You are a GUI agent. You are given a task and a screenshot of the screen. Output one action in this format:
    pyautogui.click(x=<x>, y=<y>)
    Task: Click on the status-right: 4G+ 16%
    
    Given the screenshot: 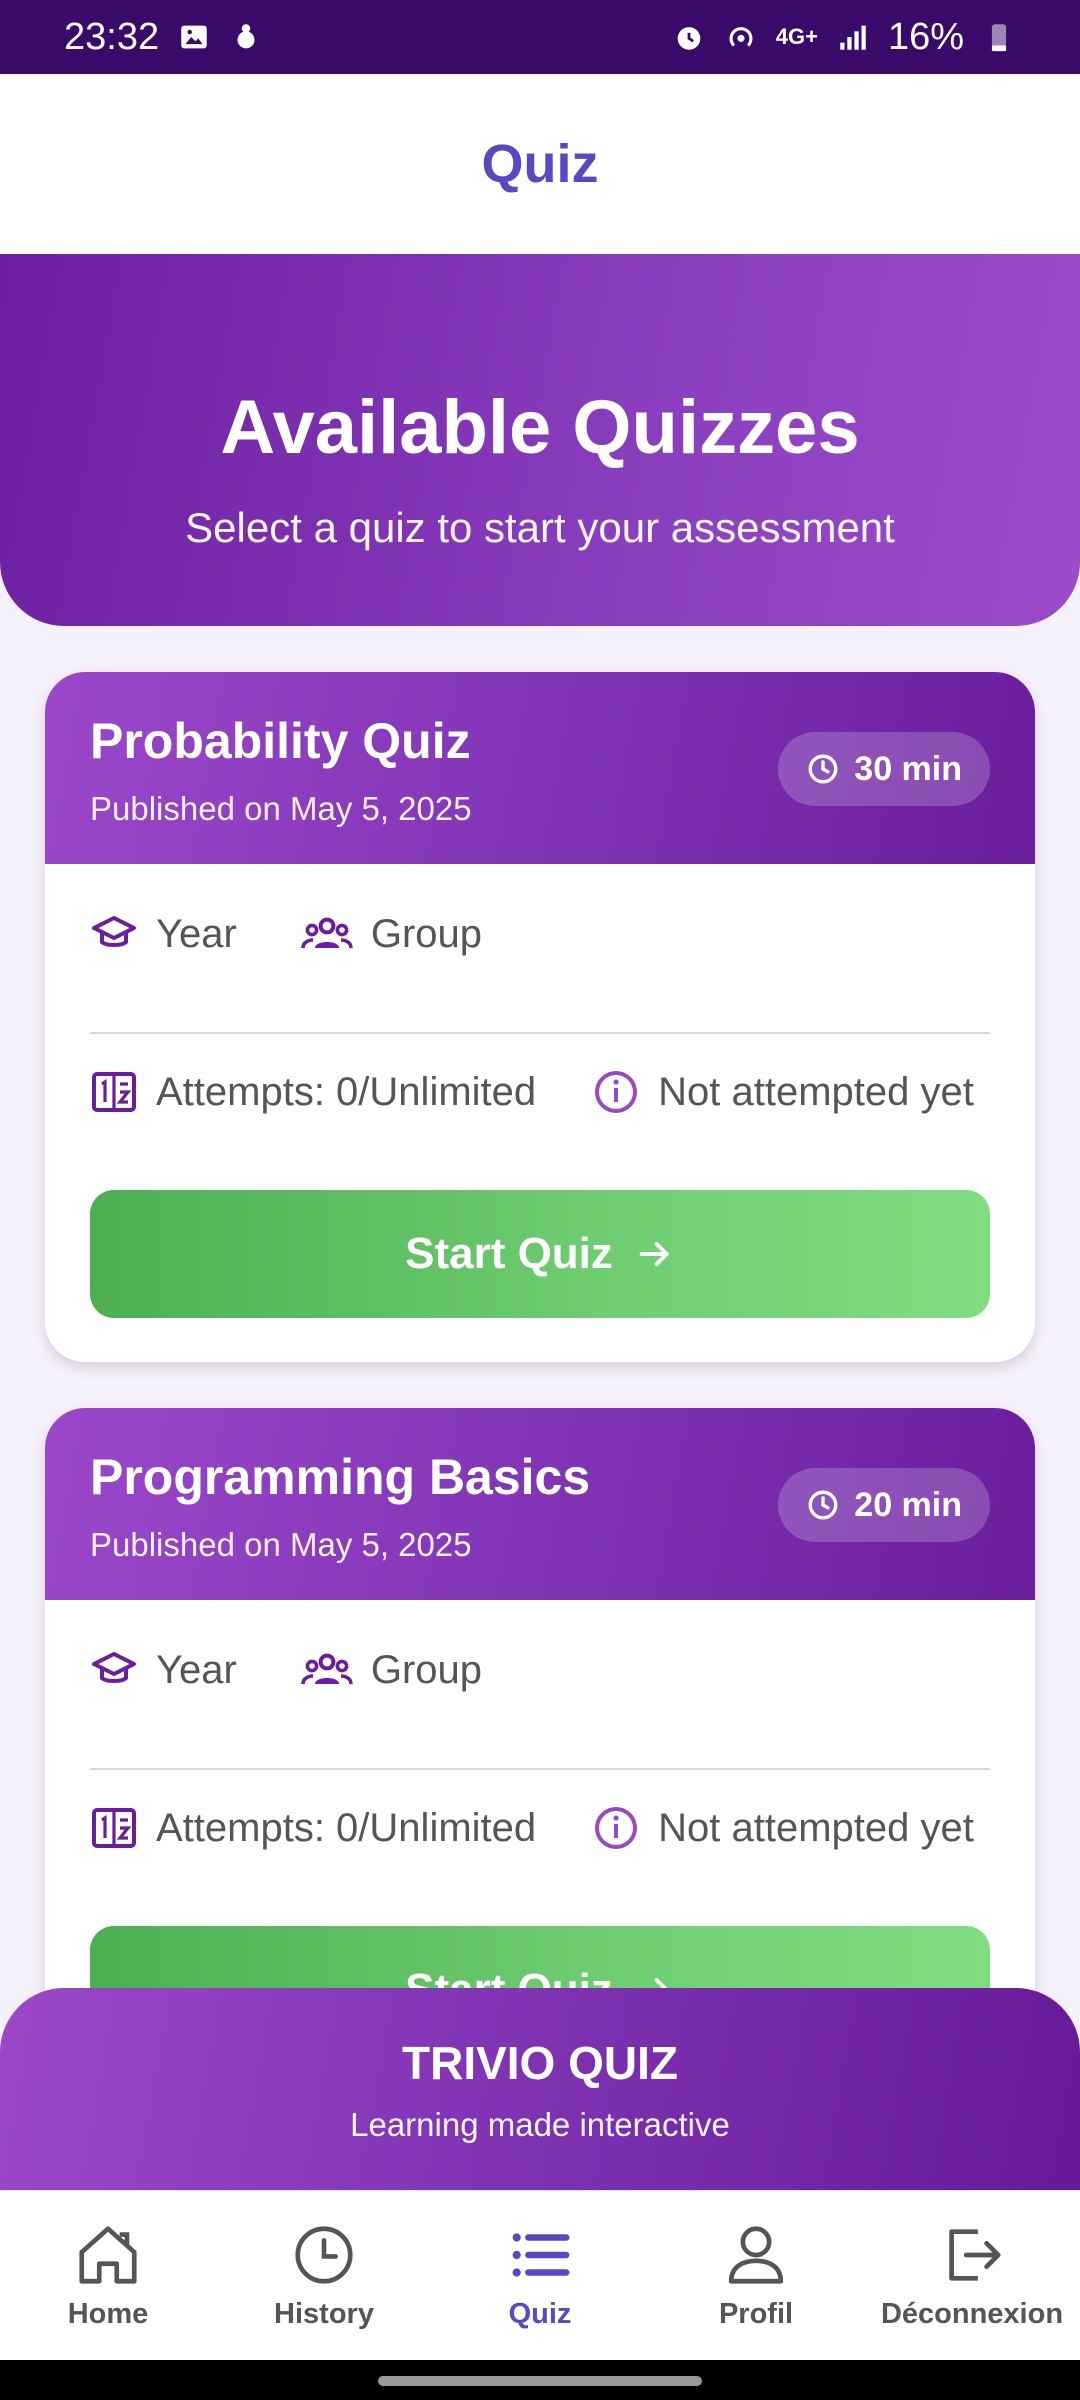 What is the action you would take?
    pyautogui.click(x=844, y=37)
    